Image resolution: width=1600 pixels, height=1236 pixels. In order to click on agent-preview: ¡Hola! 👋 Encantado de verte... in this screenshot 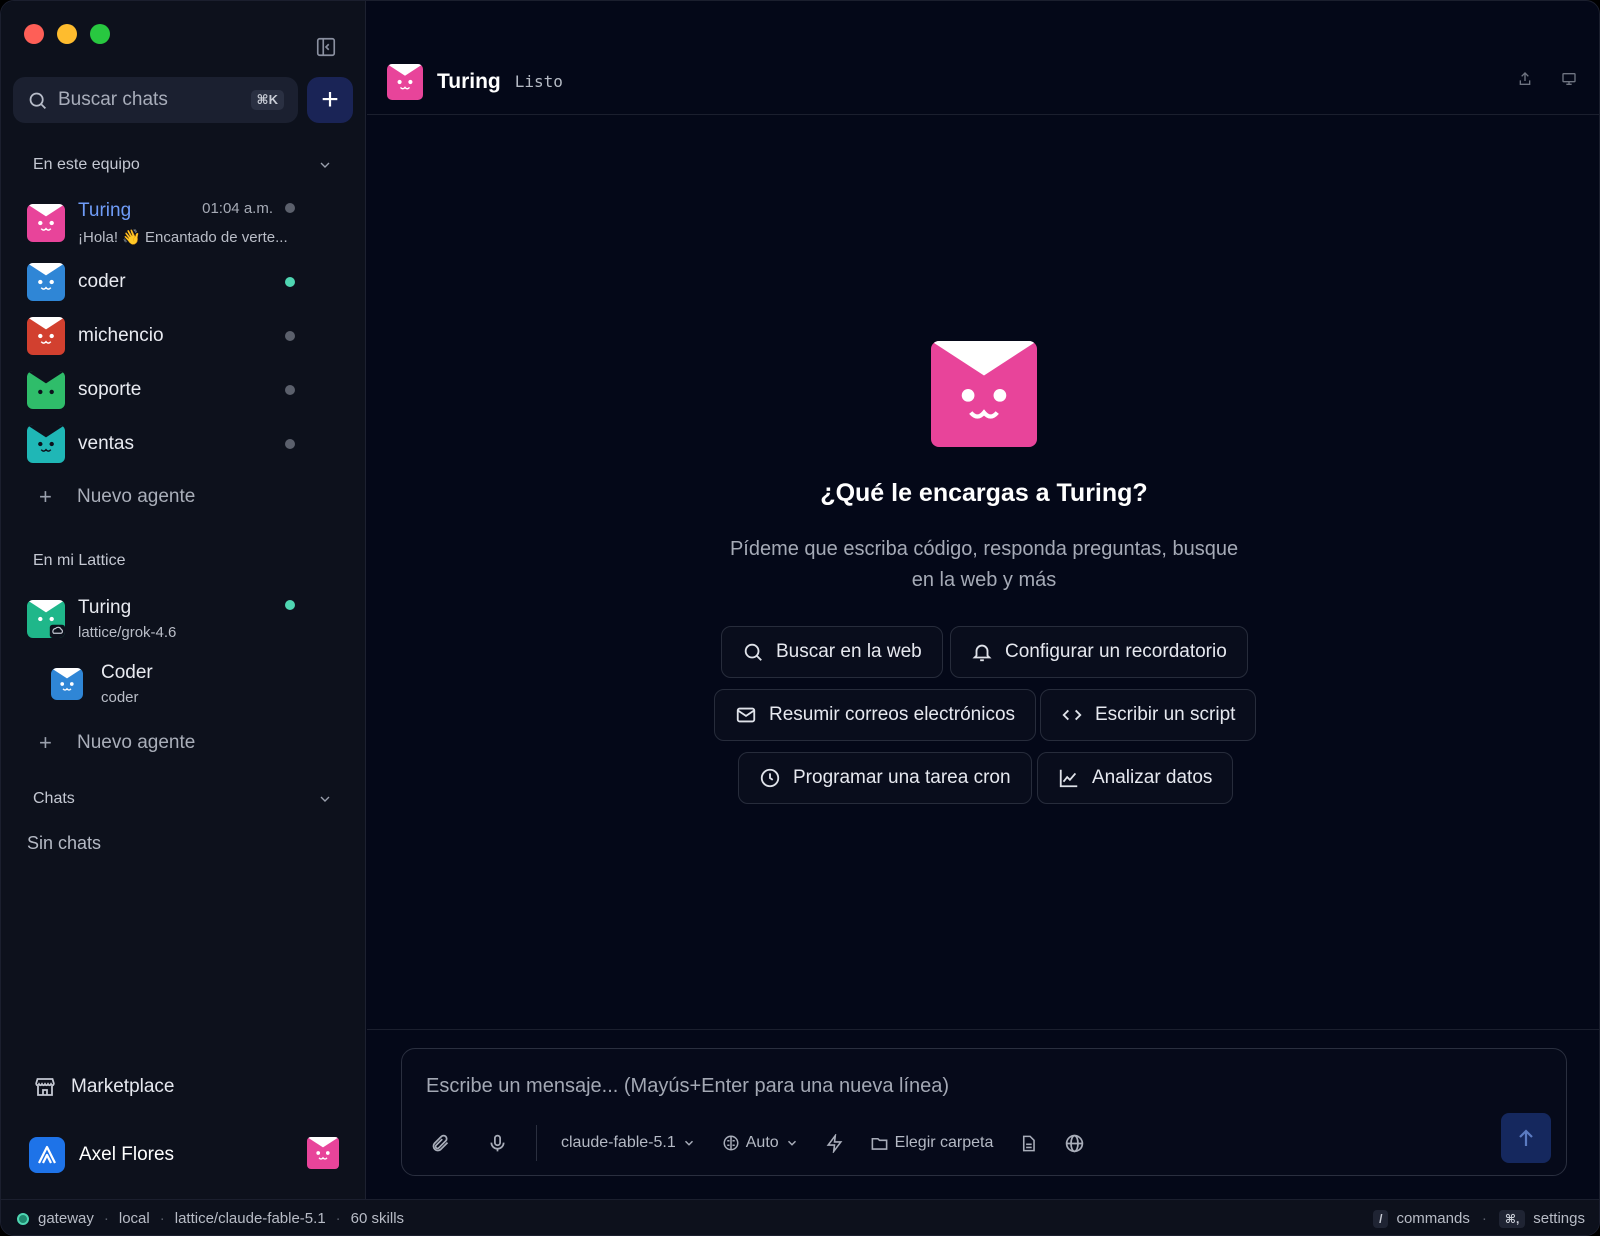, I will do `click(183, 237)`.